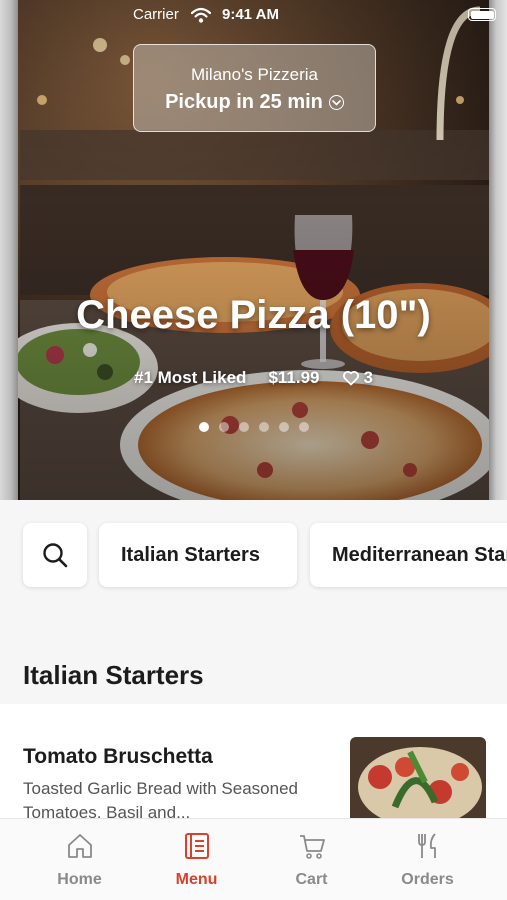  I want to click on pickup-card: Milano's Pizzeria Pickup in 25 min, so click(254, 88).